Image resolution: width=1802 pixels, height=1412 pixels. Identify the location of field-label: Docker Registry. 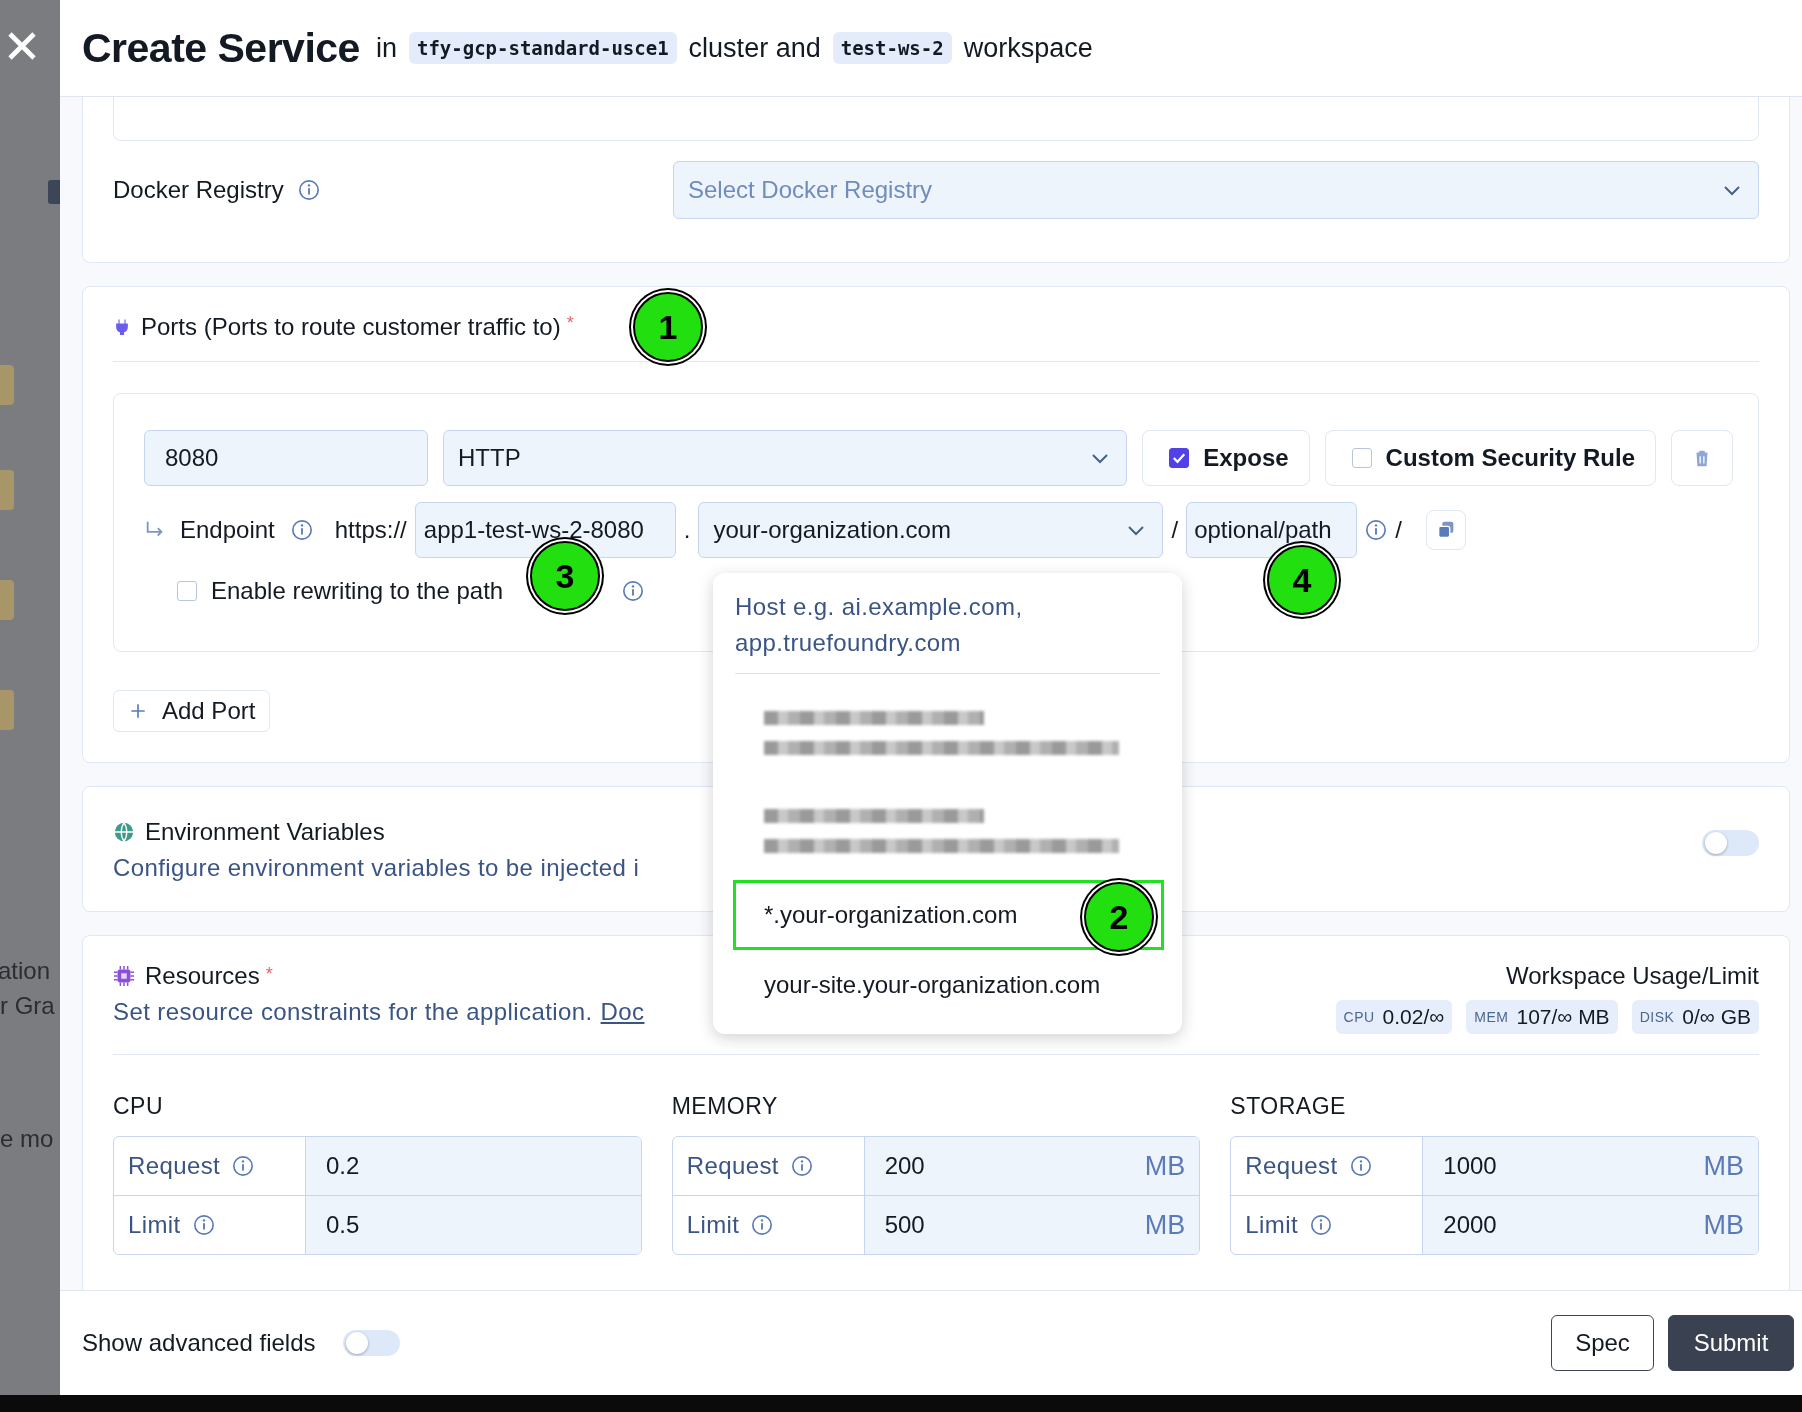
(198, 190).